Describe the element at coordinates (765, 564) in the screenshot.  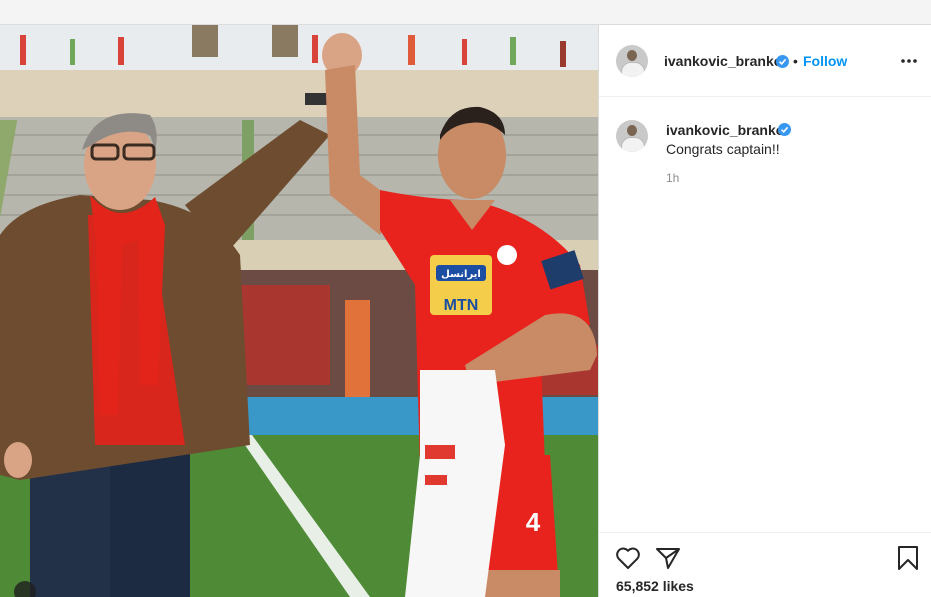
I see `post-actions: 65,852 likes` at that location.